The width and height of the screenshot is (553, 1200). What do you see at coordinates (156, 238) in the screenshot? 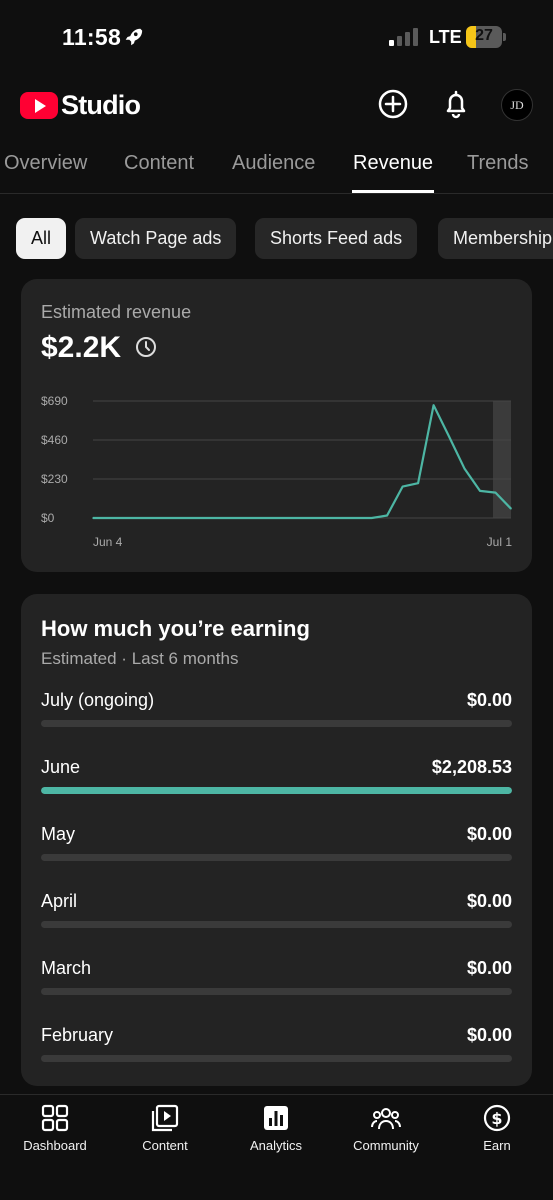
I see `chip-watch-page-ads: Watch Page ads` at bounding box center [156, 238].